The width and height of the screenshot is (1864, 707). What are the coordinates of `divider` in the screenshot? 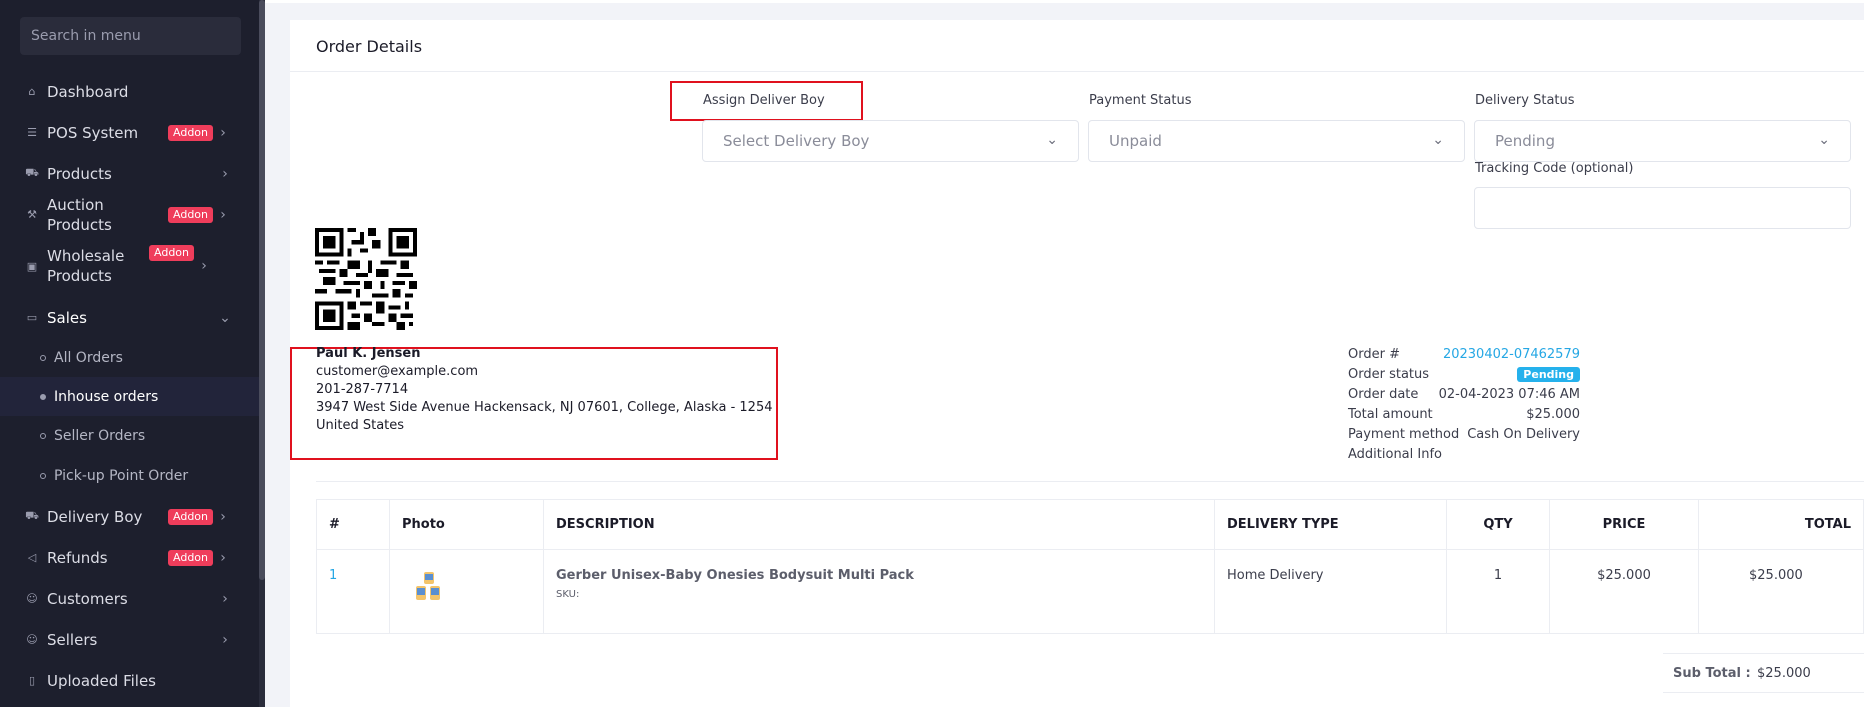 It's located at (1090, 481).